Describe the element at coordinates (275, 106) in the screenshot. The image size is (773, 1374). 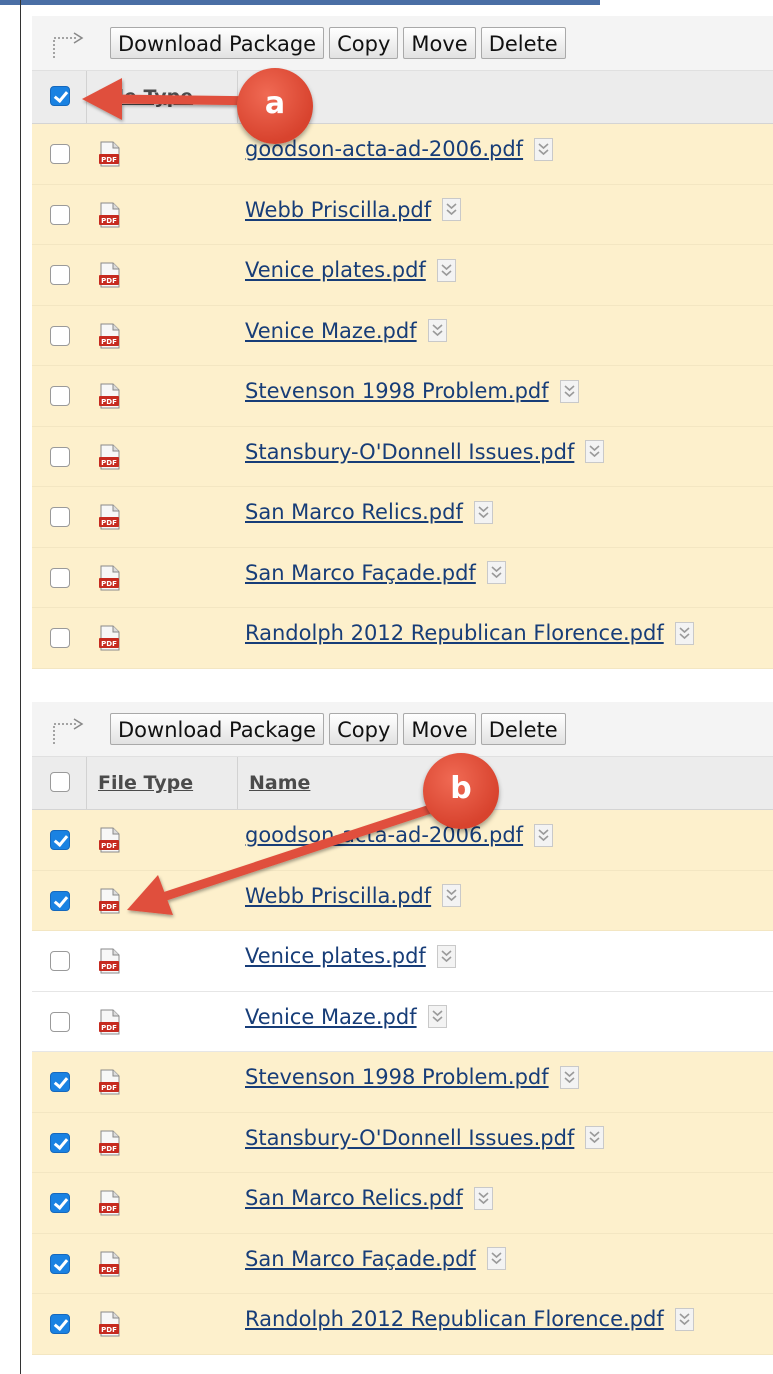
I see `callout-a: a` at that location.